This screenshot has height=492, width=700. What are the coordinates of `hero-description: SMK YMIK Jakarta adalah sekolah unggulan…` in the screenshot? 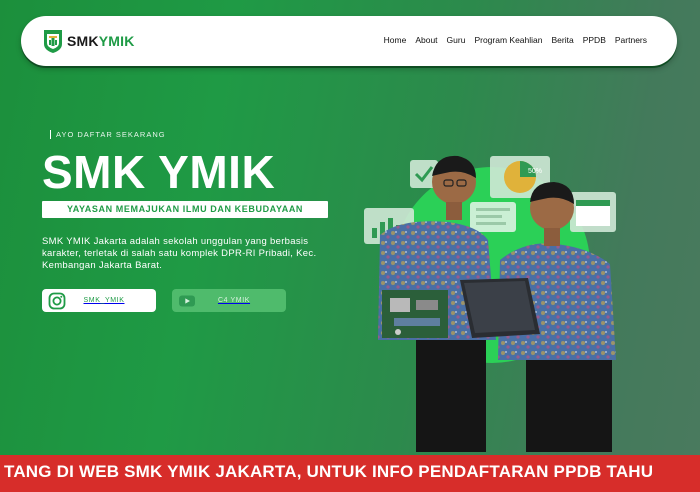 It's located at (179, 253).